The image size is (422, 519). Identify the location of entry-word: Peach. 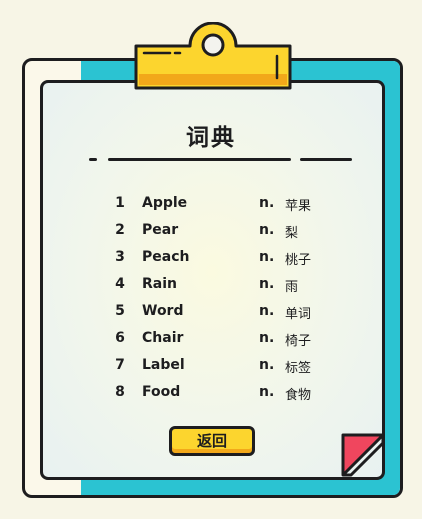
(166, 257).